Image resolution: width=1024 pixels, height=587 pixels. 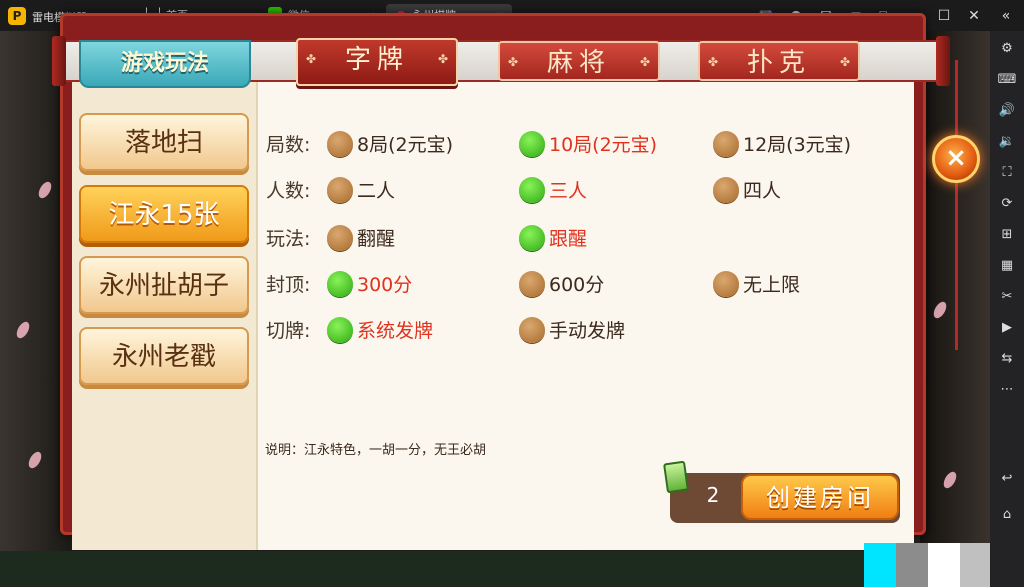 What do you see at coordinates (288, 239) in the screenshot?
I see `play-style-label: 玩法:` at bounding box center [288, 239].